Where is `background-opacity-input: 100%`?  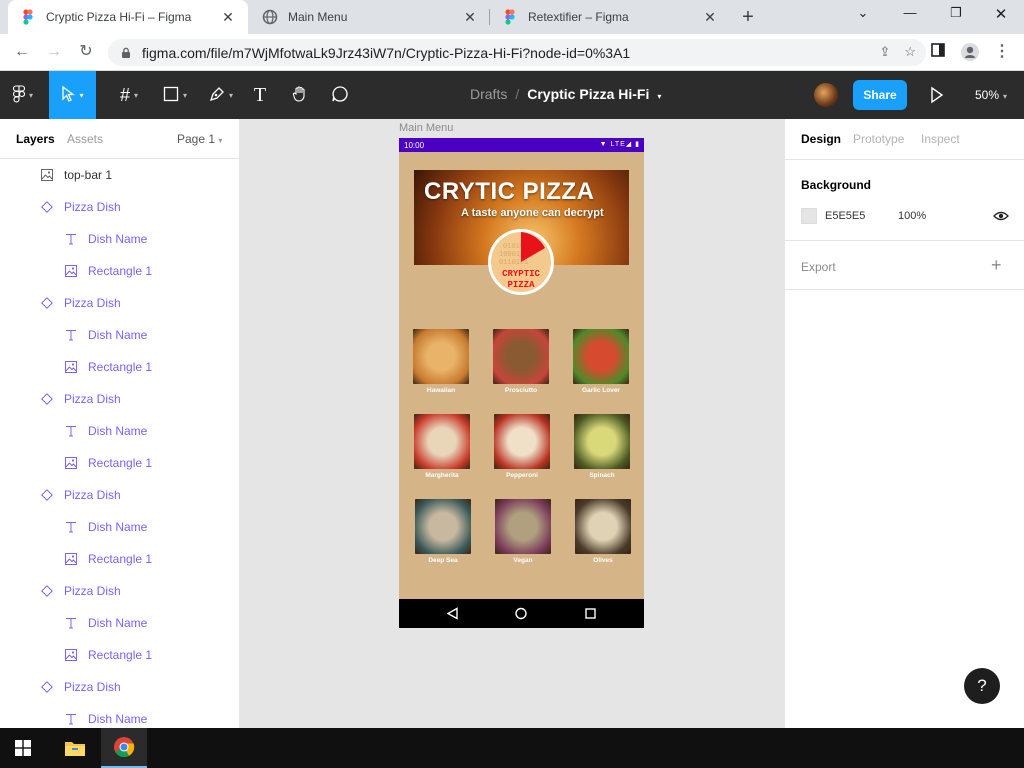
background-opacity-input: 100% is located at coordinates (912, 216).